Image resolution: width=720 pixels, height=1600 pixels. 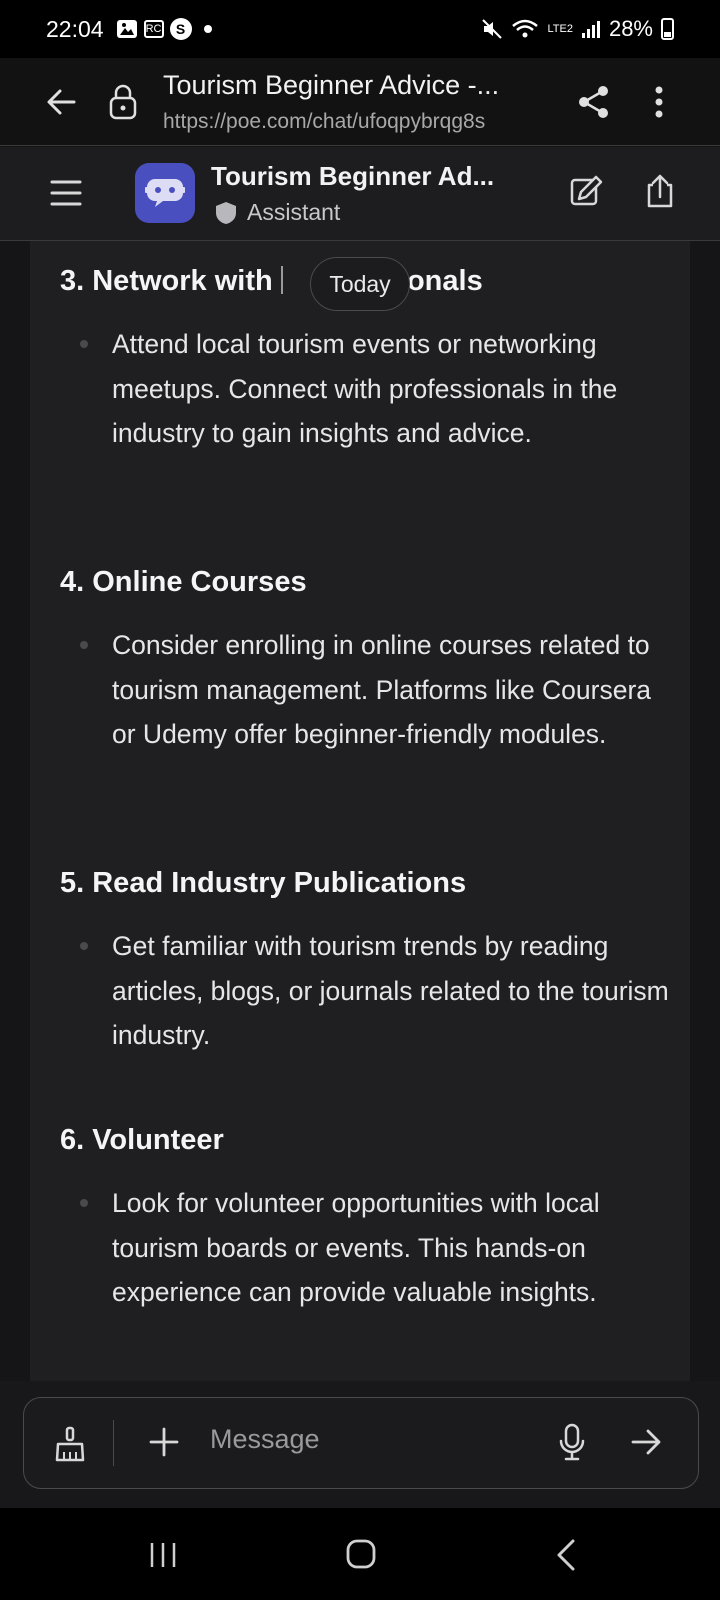 What do you see at coordinates (360, 194) in the screenshot?
I see `chat-header: Tourism Beginner Ad... Assistant` at bounding box center [360, 194].